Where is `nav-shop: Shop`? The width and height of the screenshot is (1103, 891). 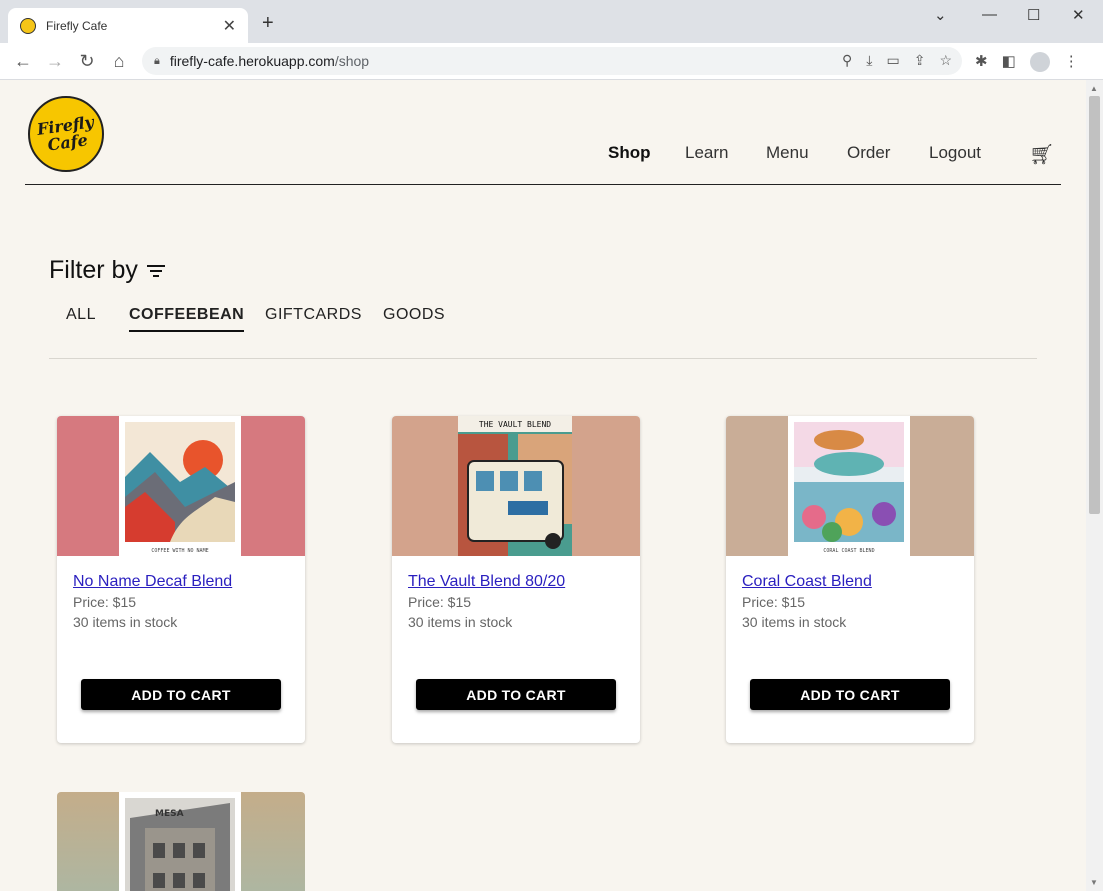 nav-shop: Shop is located at coordinates (629, 153).